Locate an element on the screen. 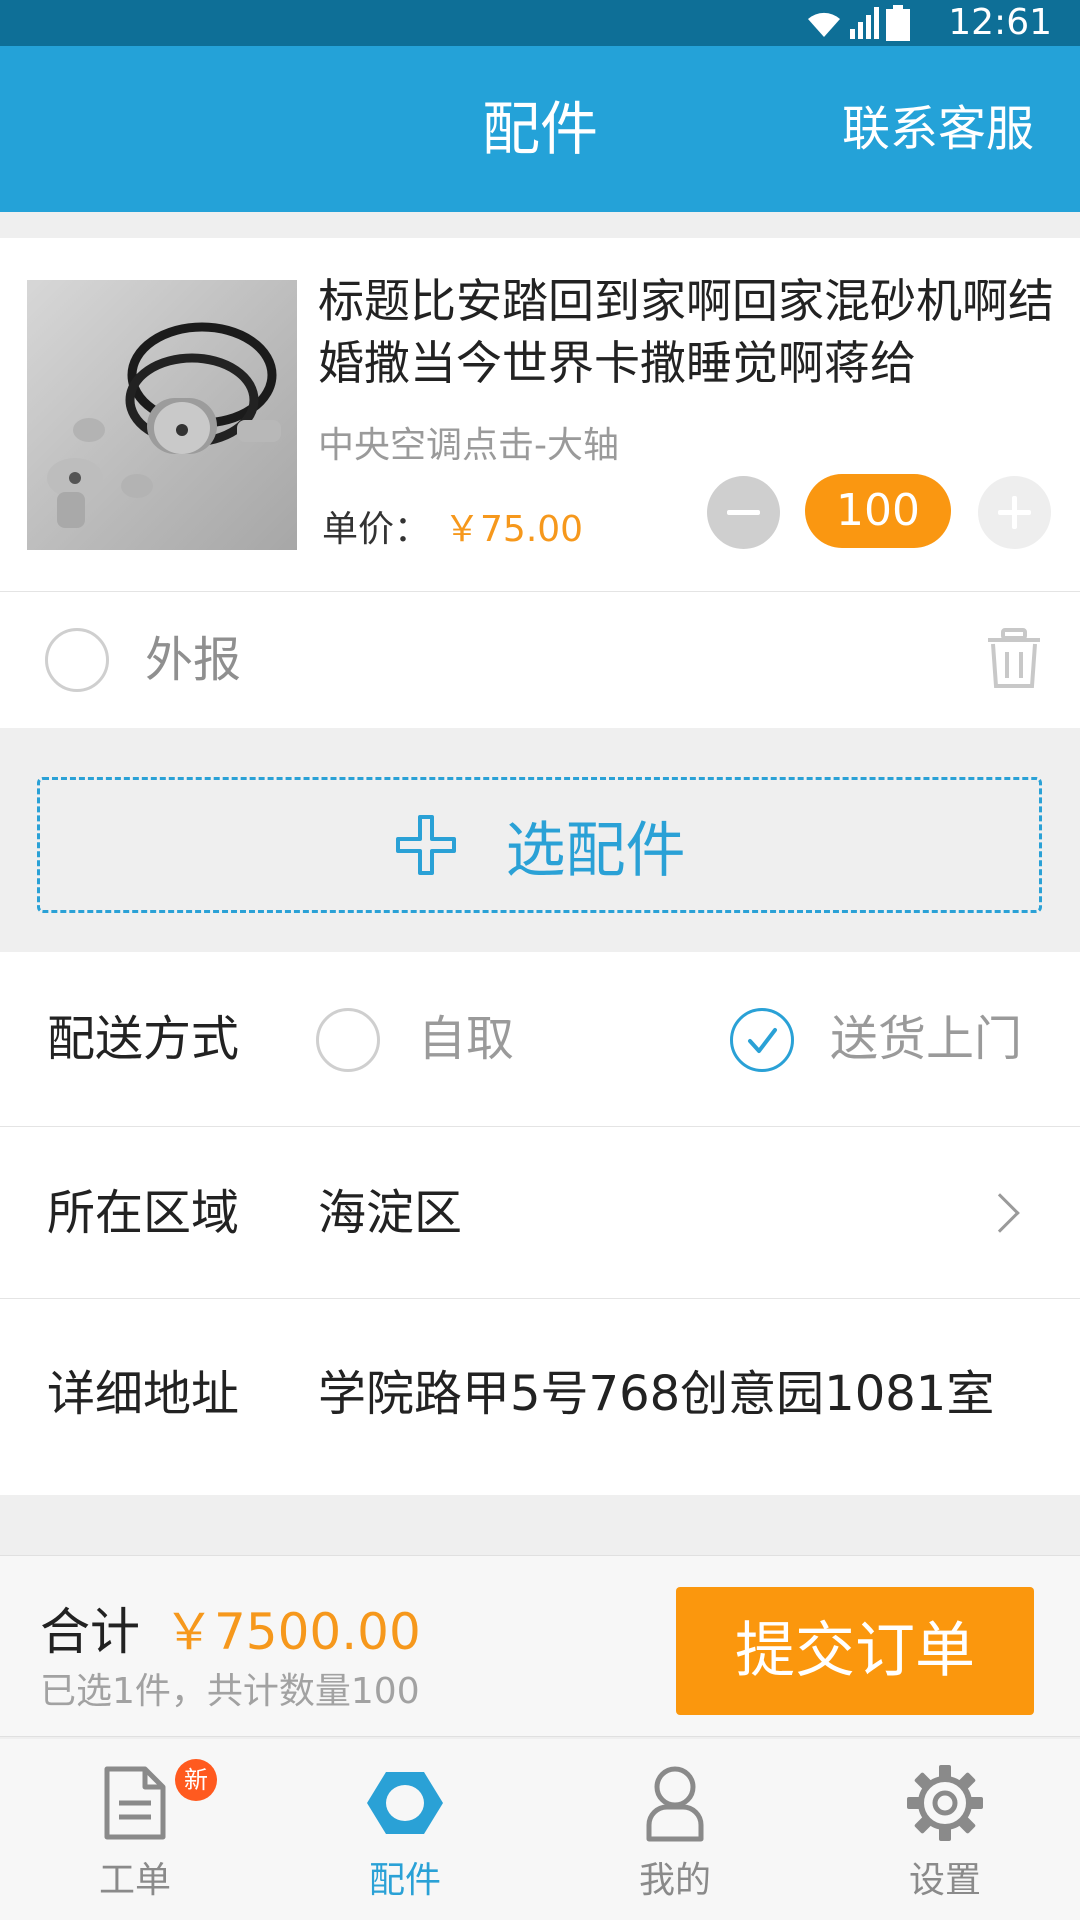 This screenshot has width=1080, height=1920. delivery-option-pickup-label: 自取 is located at coordinates (466, 1039).